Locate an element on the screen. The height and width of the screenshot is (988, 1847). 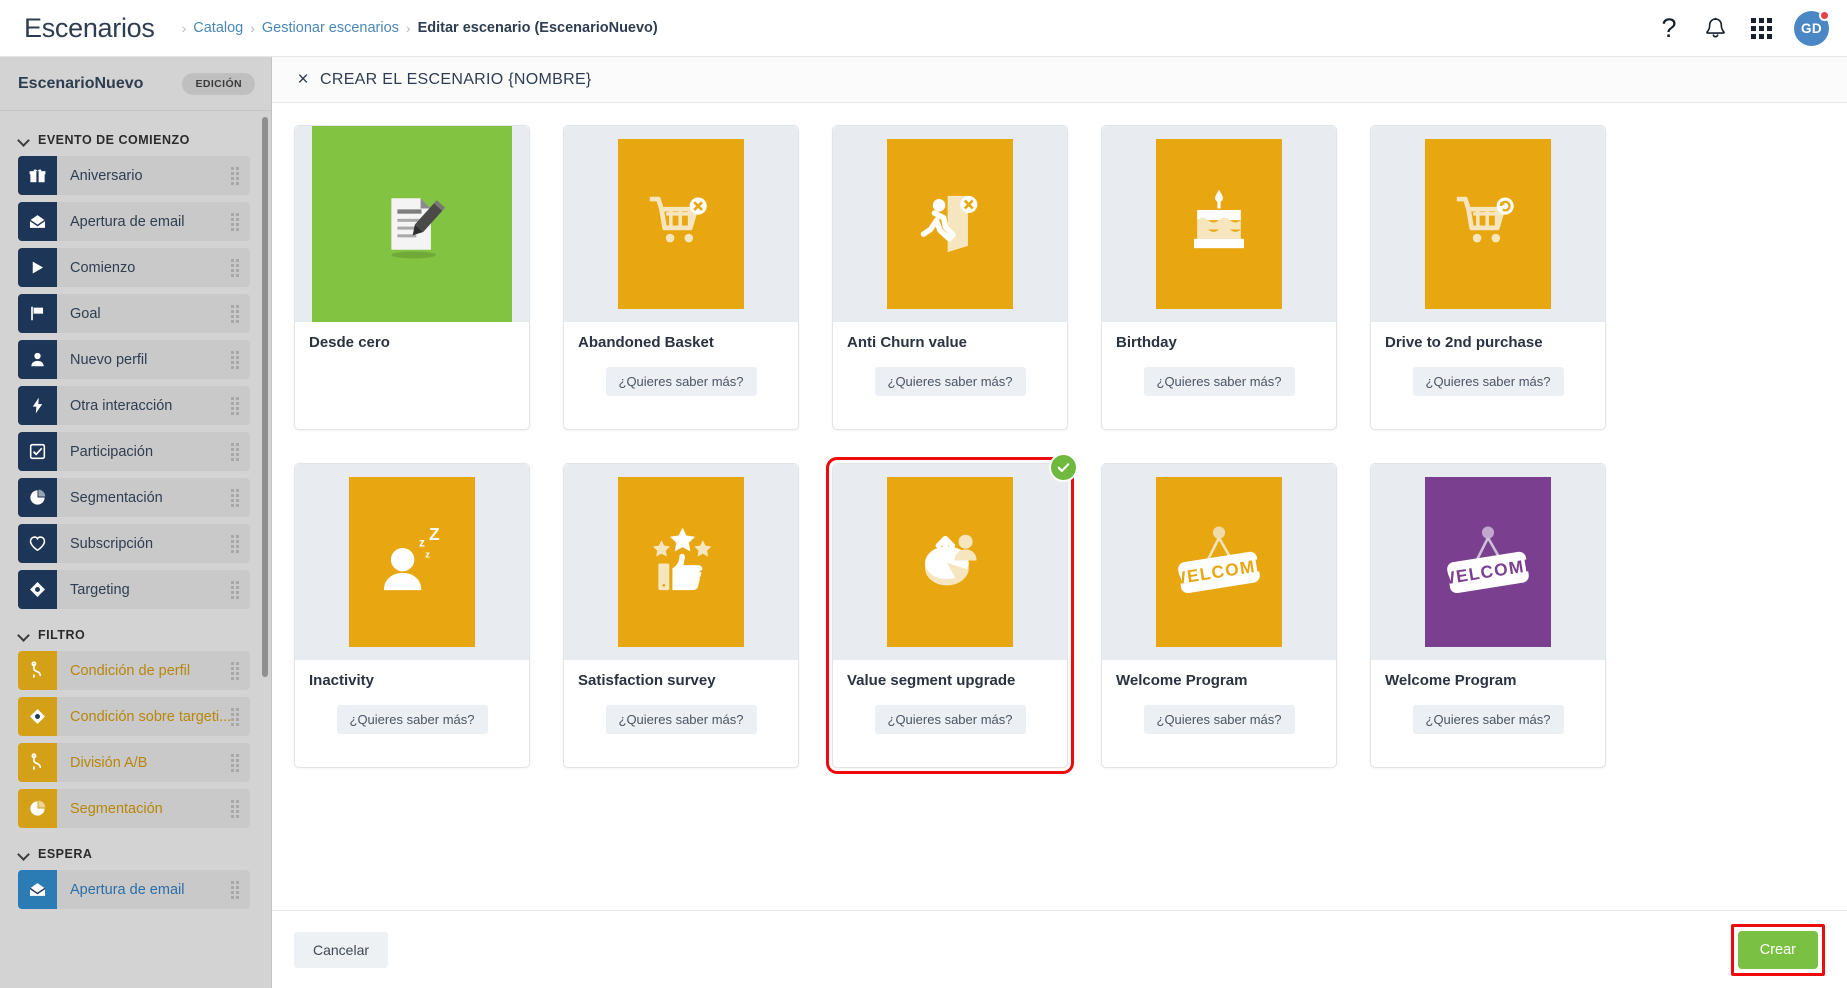
create-button-highlight: Crear is located at coordinates (1777, 949).